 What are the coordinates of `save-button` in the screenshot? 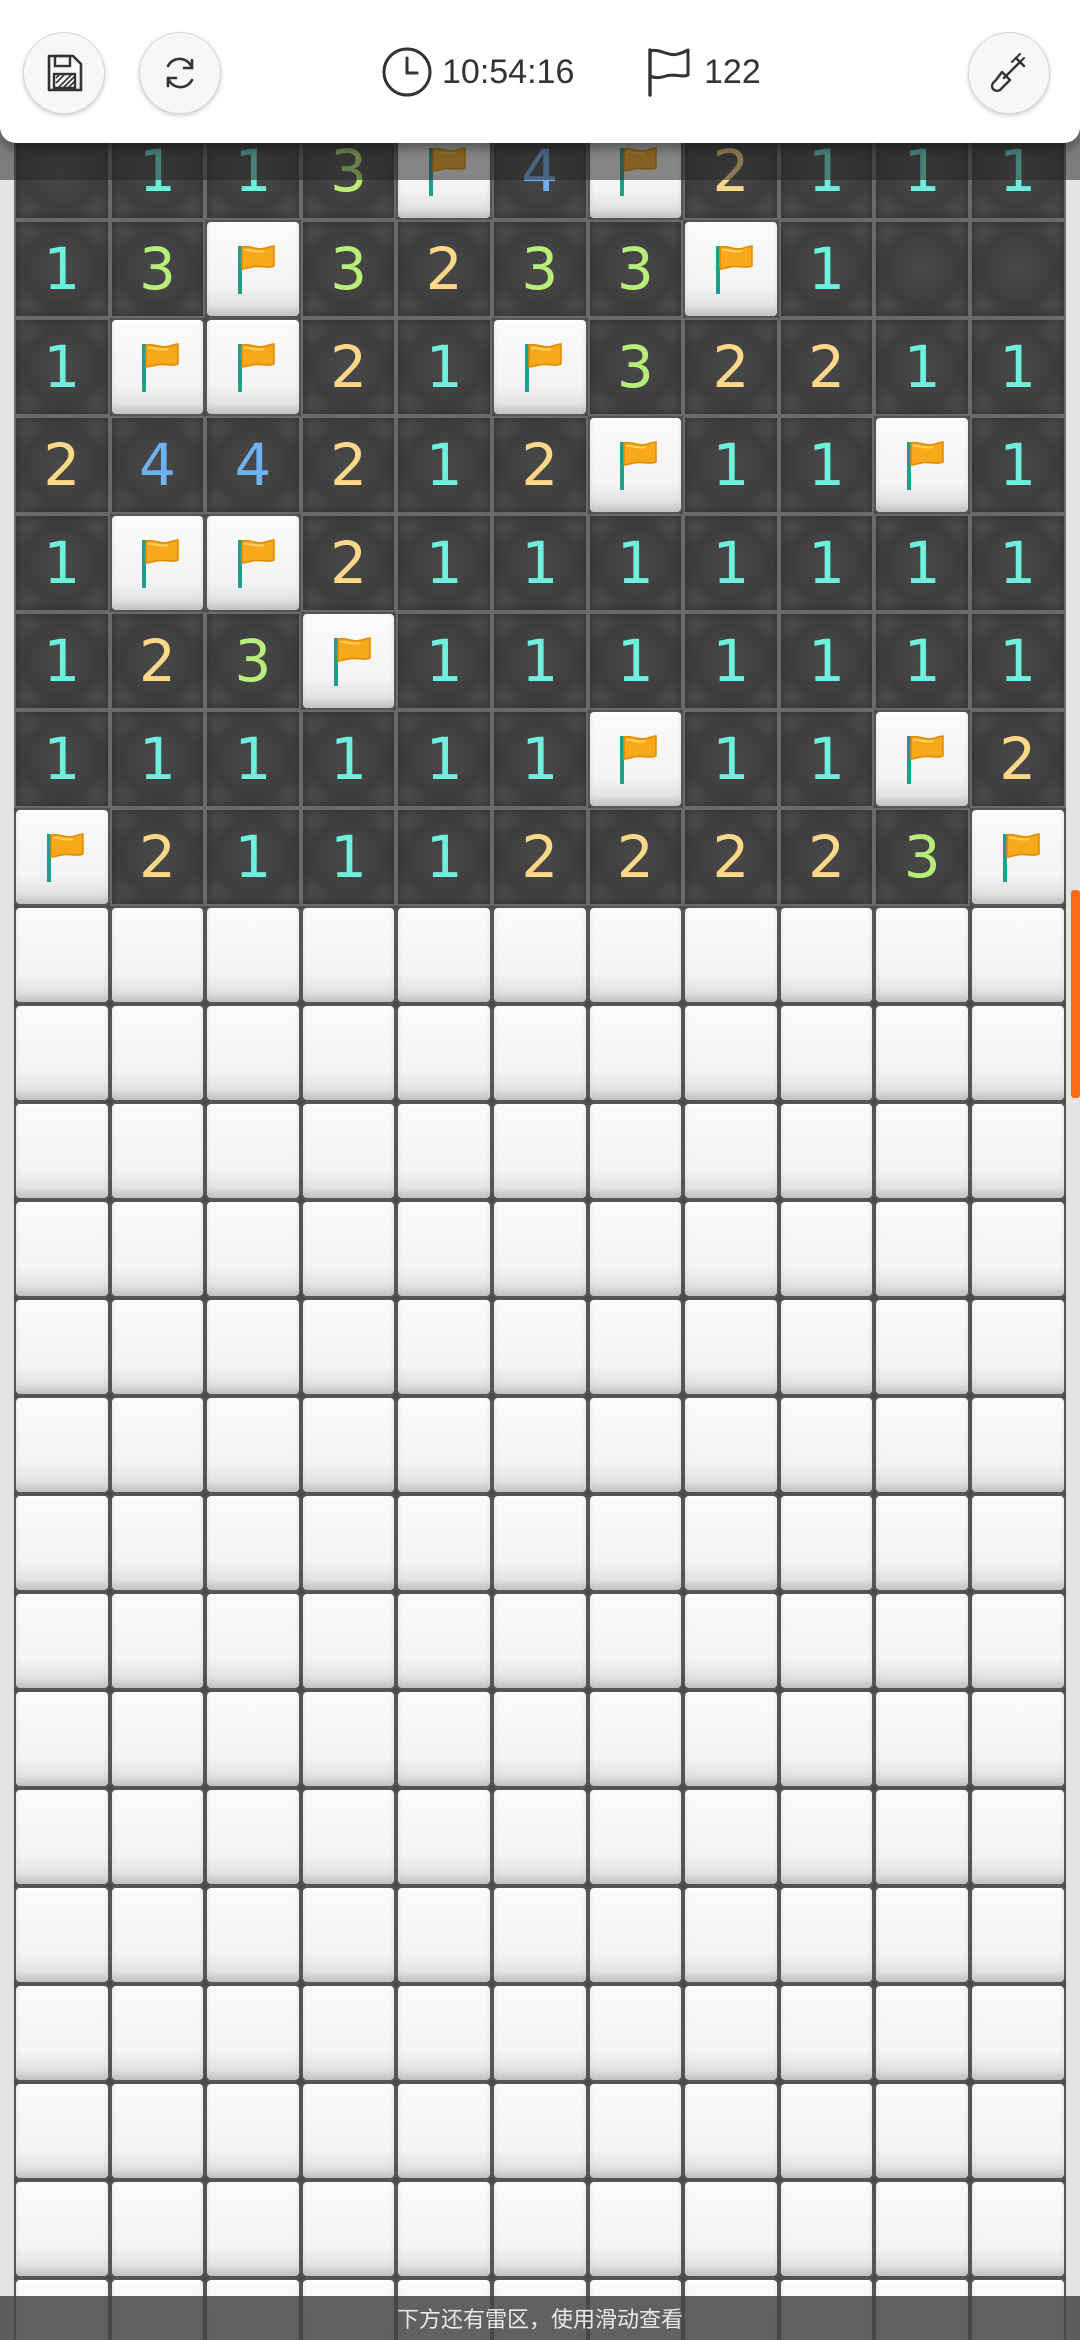 It's located at (64, 73).